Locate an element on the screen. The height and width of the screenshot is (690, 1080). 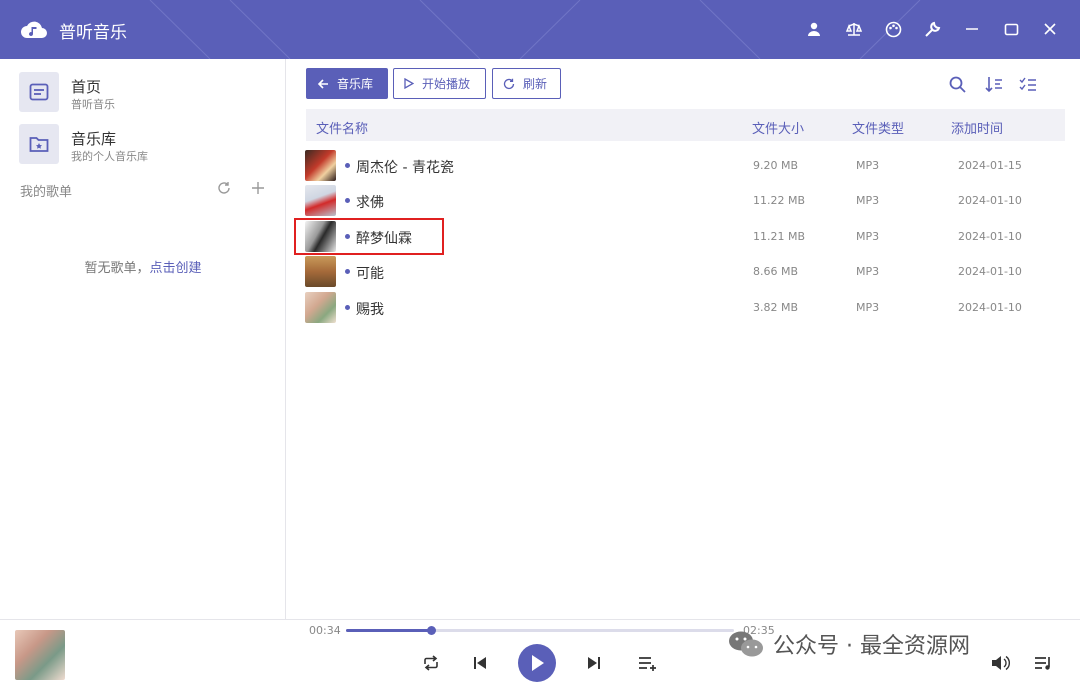
watermark-text: 公众号 · 最全资源网 is located at coordinates (871, 646).